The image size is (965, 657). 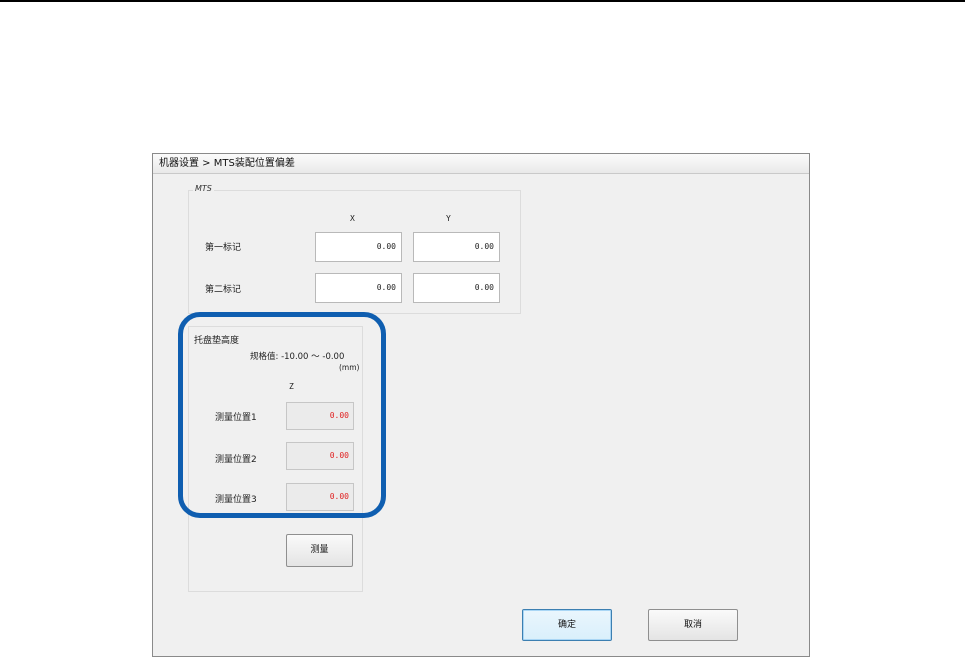 What do you see at coordinates (203, 188) in the screenshot?
I see `mts-group-legend: MTS` at bounding box center [203, 188].